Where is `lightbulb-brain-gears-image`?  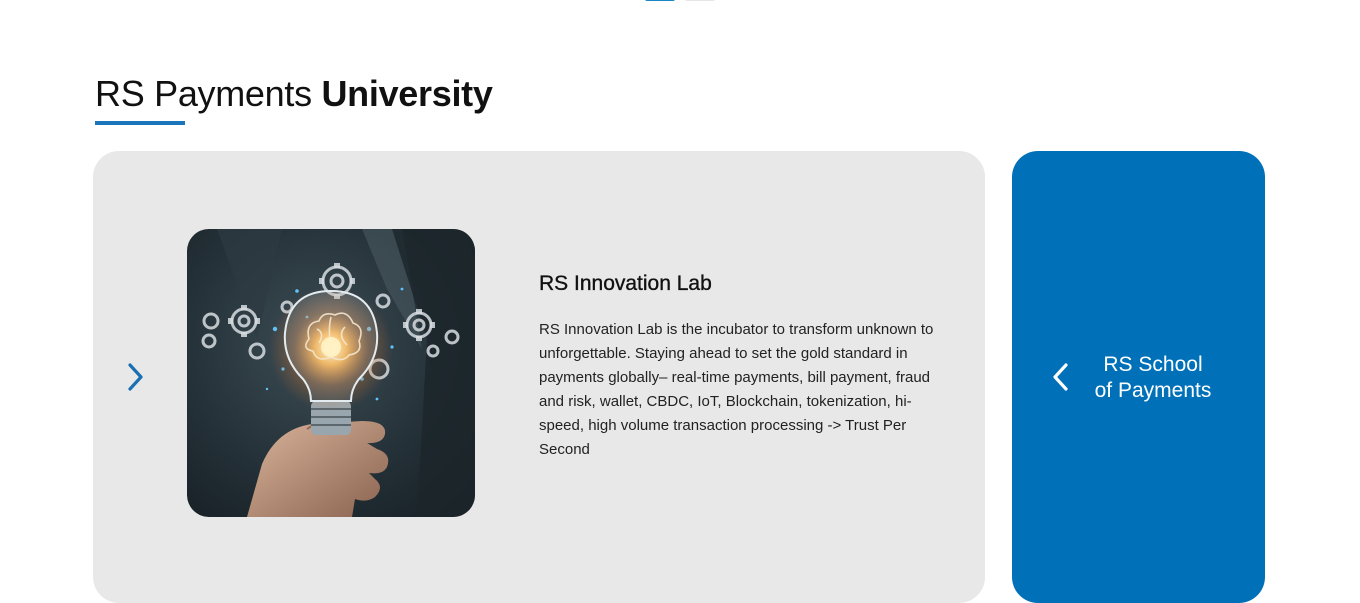
lightbulb-brain-gears-image is located at coordinates (331, 373).